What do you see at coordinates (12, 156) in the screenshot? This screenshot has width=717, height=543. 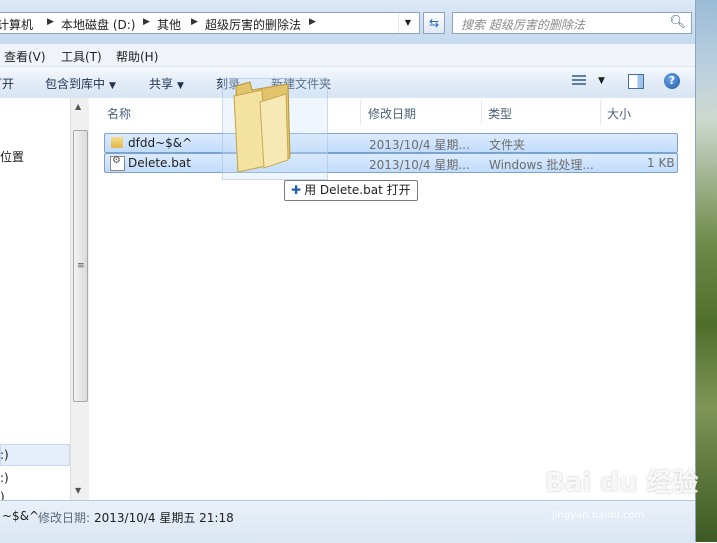 I see `nav-item-locations: 位置` at bounding box center [12, 156].